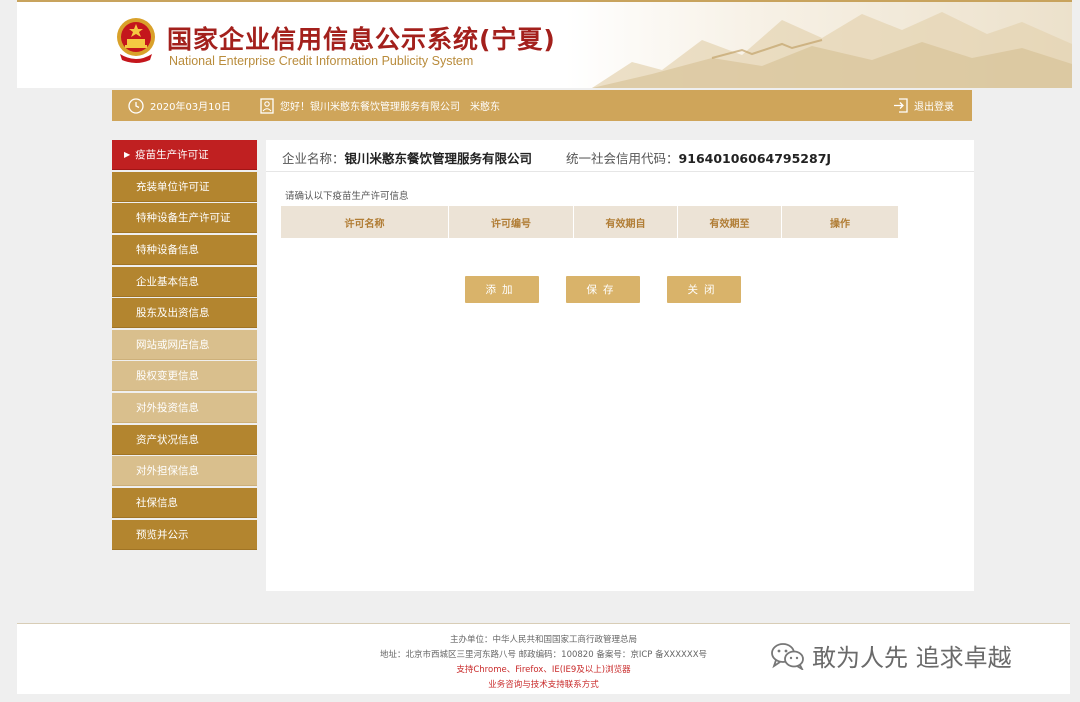 This screenshot has width=1080, height=702. Describe the element at coordinates (167, 249) in the screenshot. I see `sidebar-item-label: 特种设备信息` at that location.